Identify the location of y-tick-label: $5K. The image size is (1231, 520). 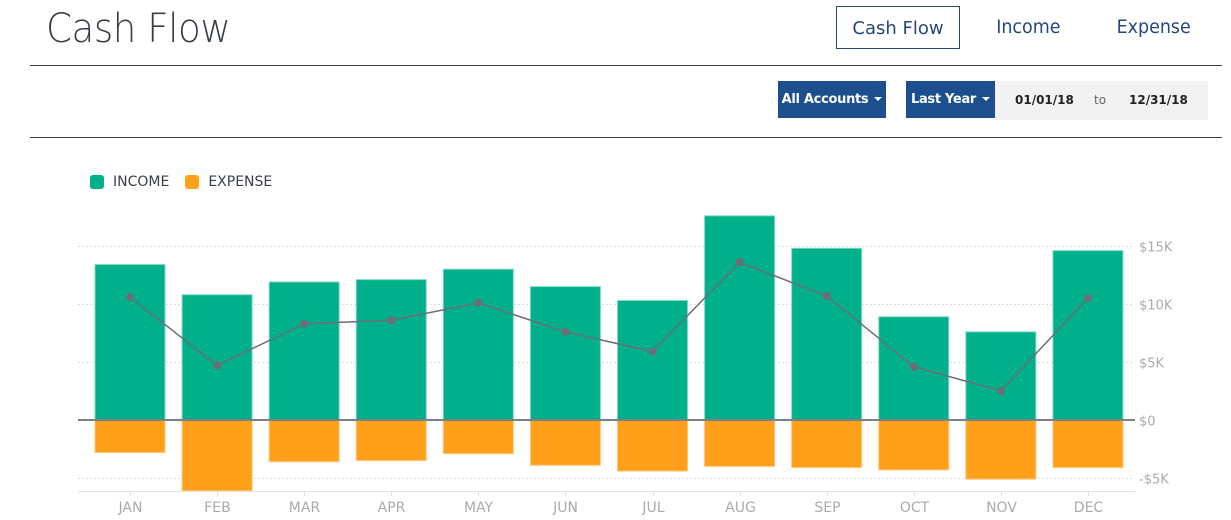
(1152, 364).